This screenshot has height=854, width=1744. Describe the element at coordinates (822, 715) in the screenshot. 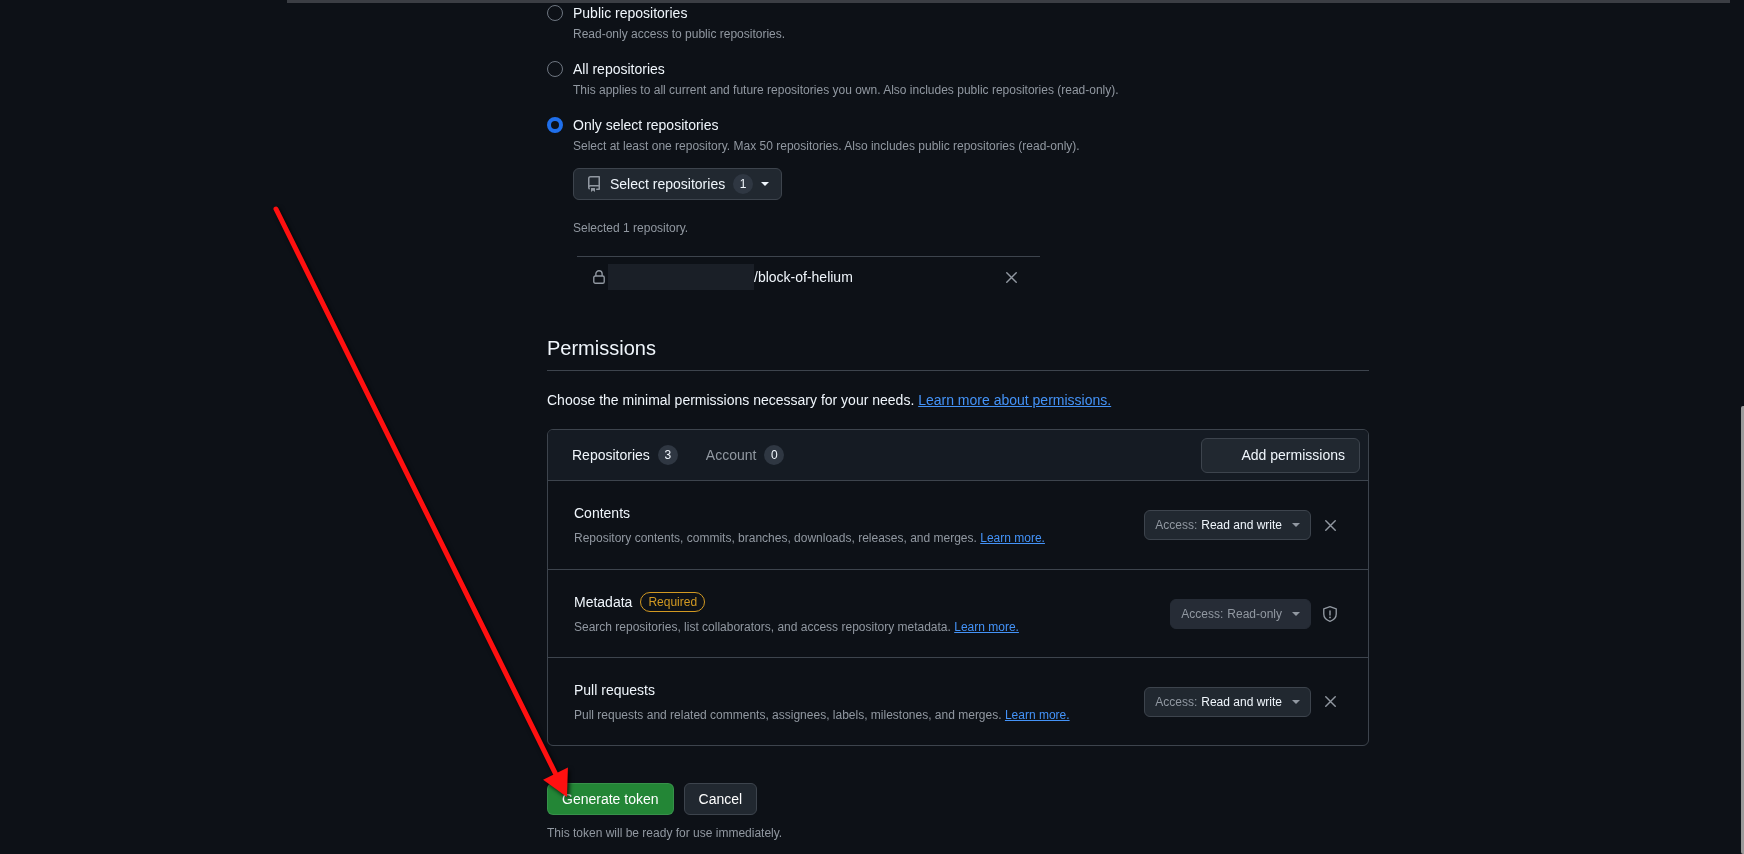

I see `permission-description: Pull requests and related comments, assignees, labels, milestones, and merges. Learn more.` at that location.